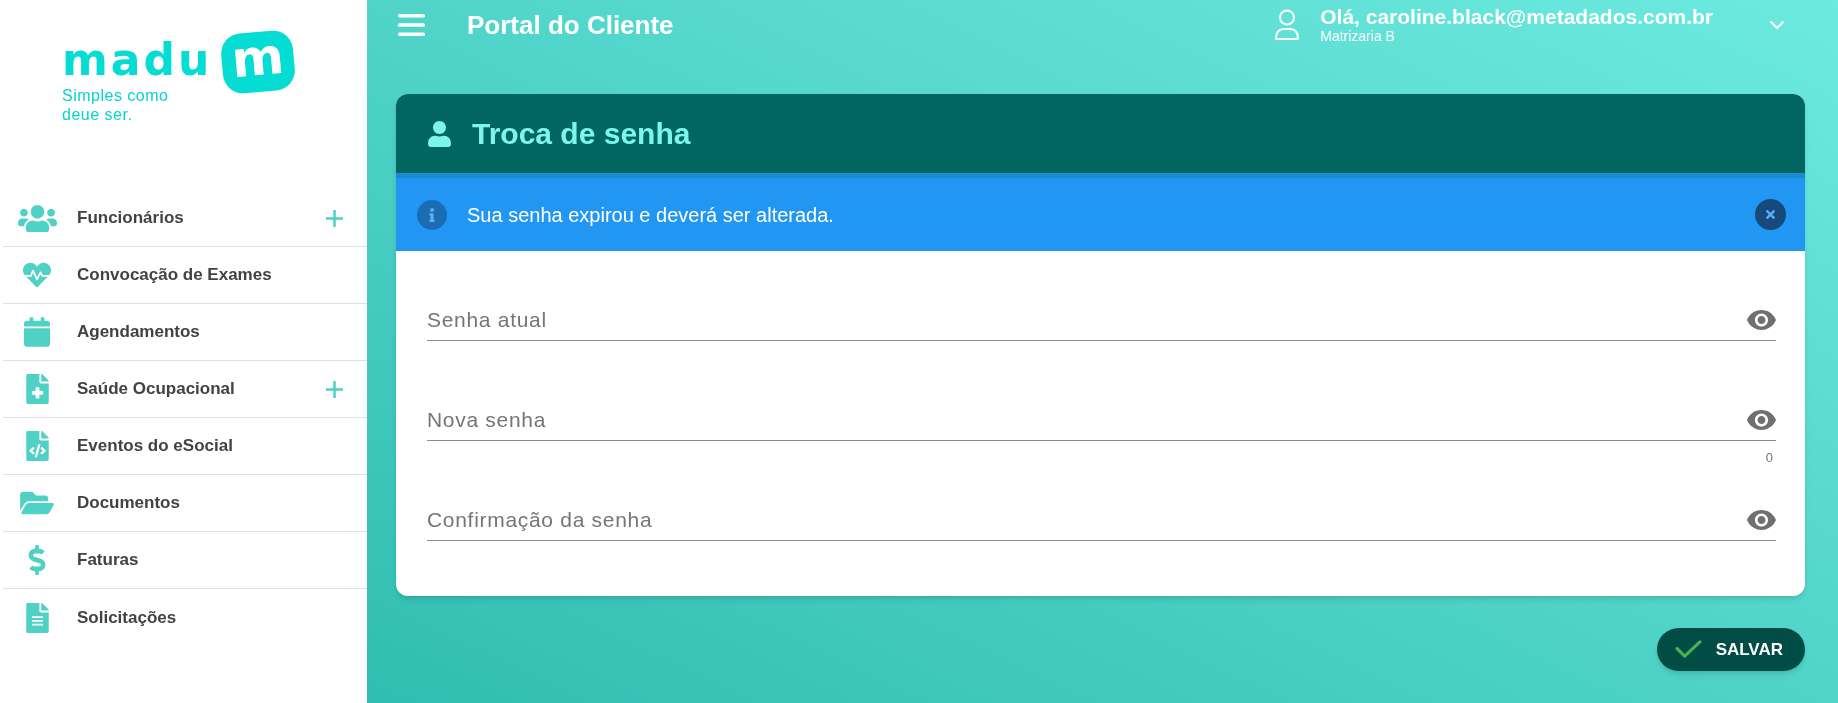 The height and width of the screenshot is (703, 1838). I want to click on password-field: Senha atual, so click(1087, 320).